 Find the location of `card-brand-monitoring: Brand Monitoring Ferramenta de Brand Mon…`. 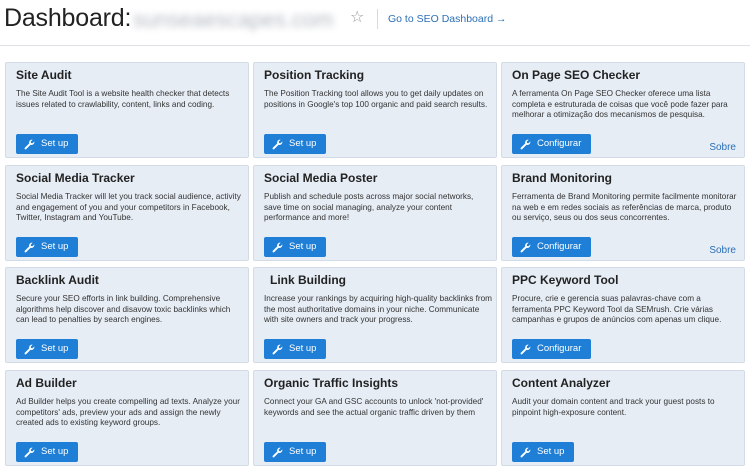

card-brand-monitoring: Brand Monitoring Ferramenta de Brand Mon… is located at coordinates (623, 213).